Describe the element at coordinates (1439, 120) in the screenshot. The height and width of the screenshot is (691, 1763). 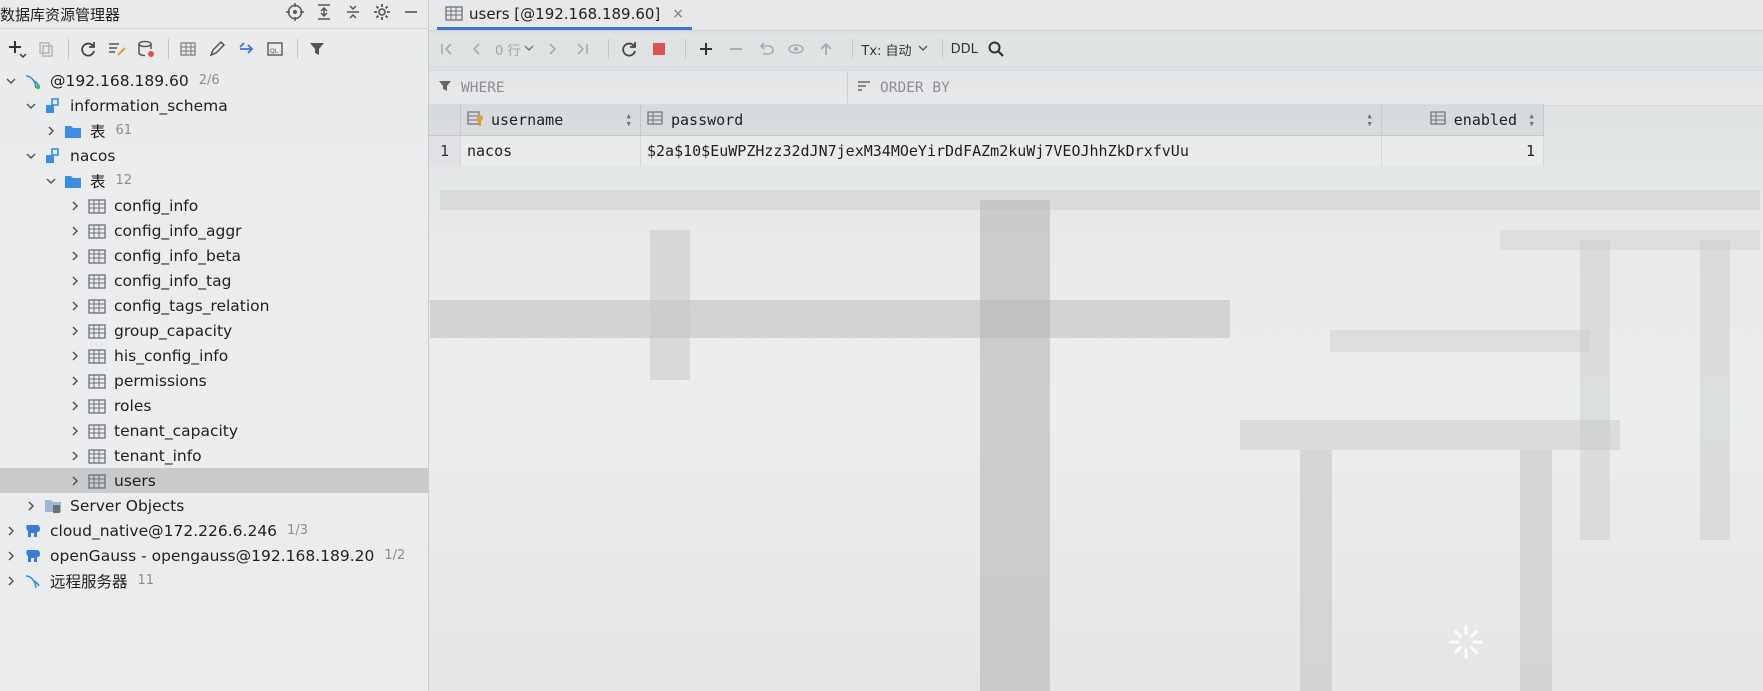
I see `column-icon` at that location.